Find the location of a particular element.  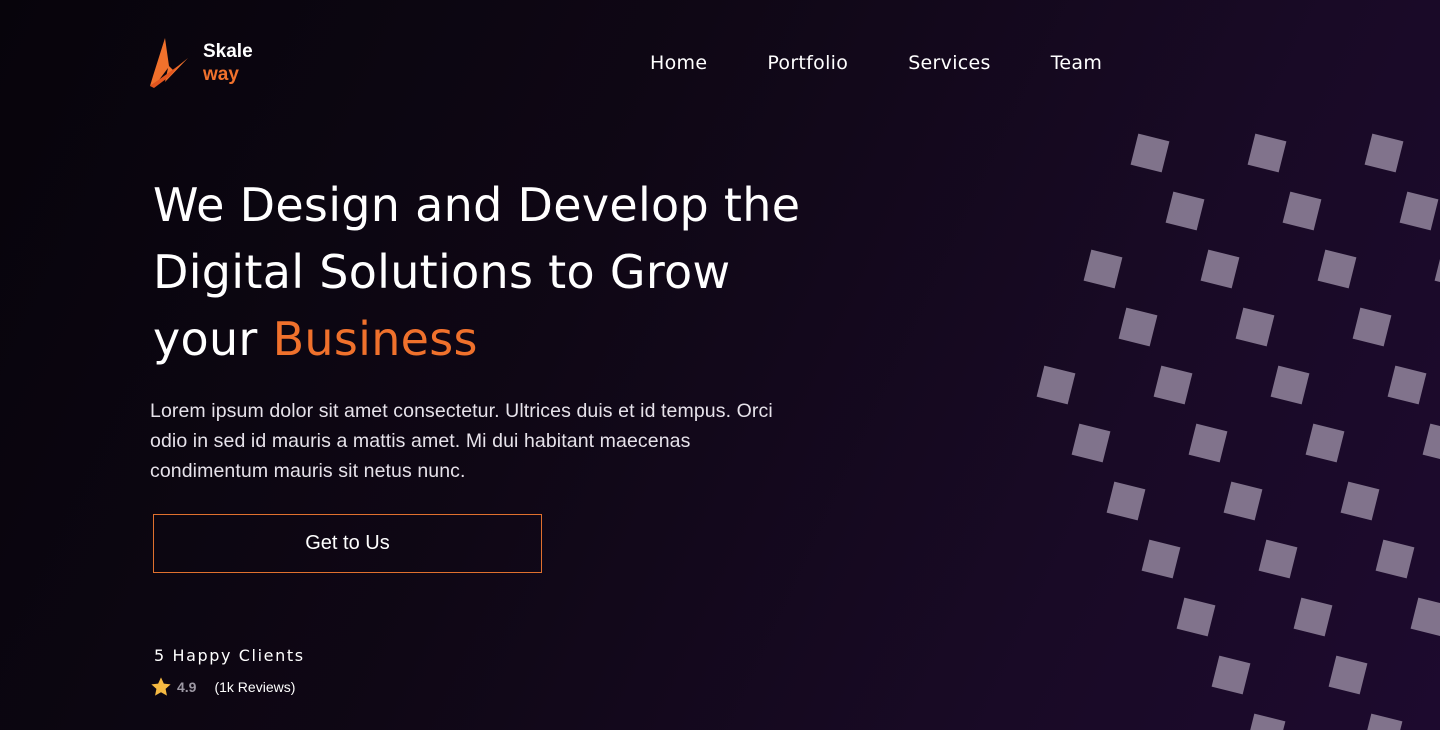

hero-title-line2: Digital Solutions to Grow is located at coordinates (442, 272).